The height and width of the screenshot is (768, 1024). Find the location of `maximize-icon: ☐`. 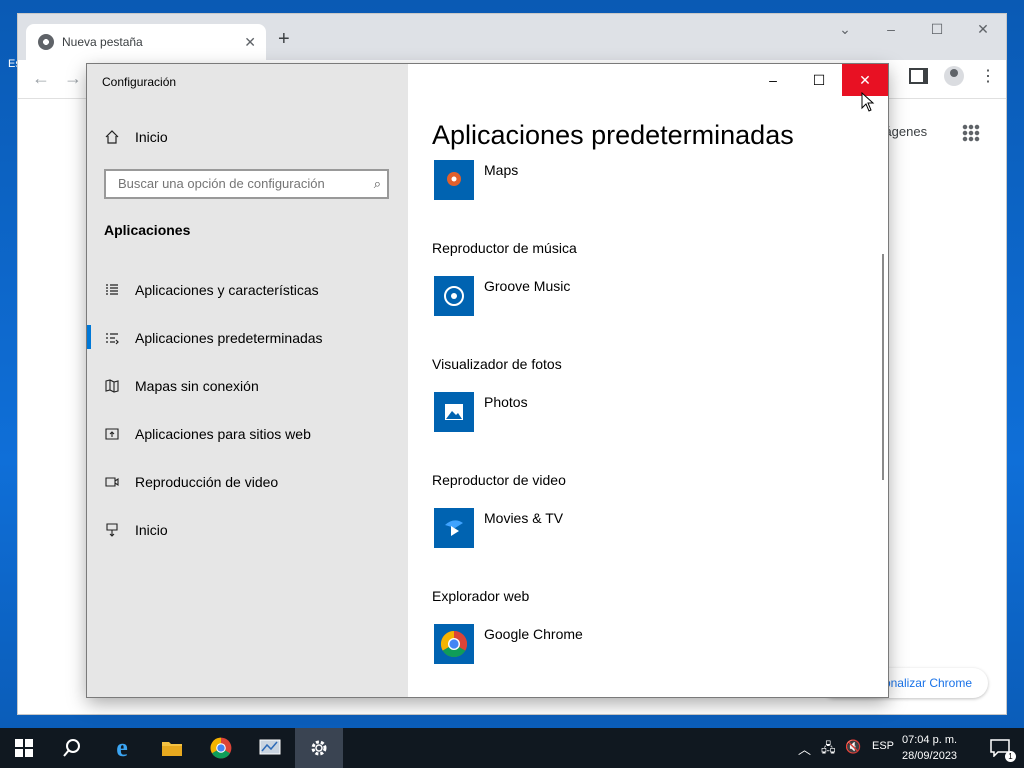

maximize-icon: ☐ is located at coordinates (937, 29).